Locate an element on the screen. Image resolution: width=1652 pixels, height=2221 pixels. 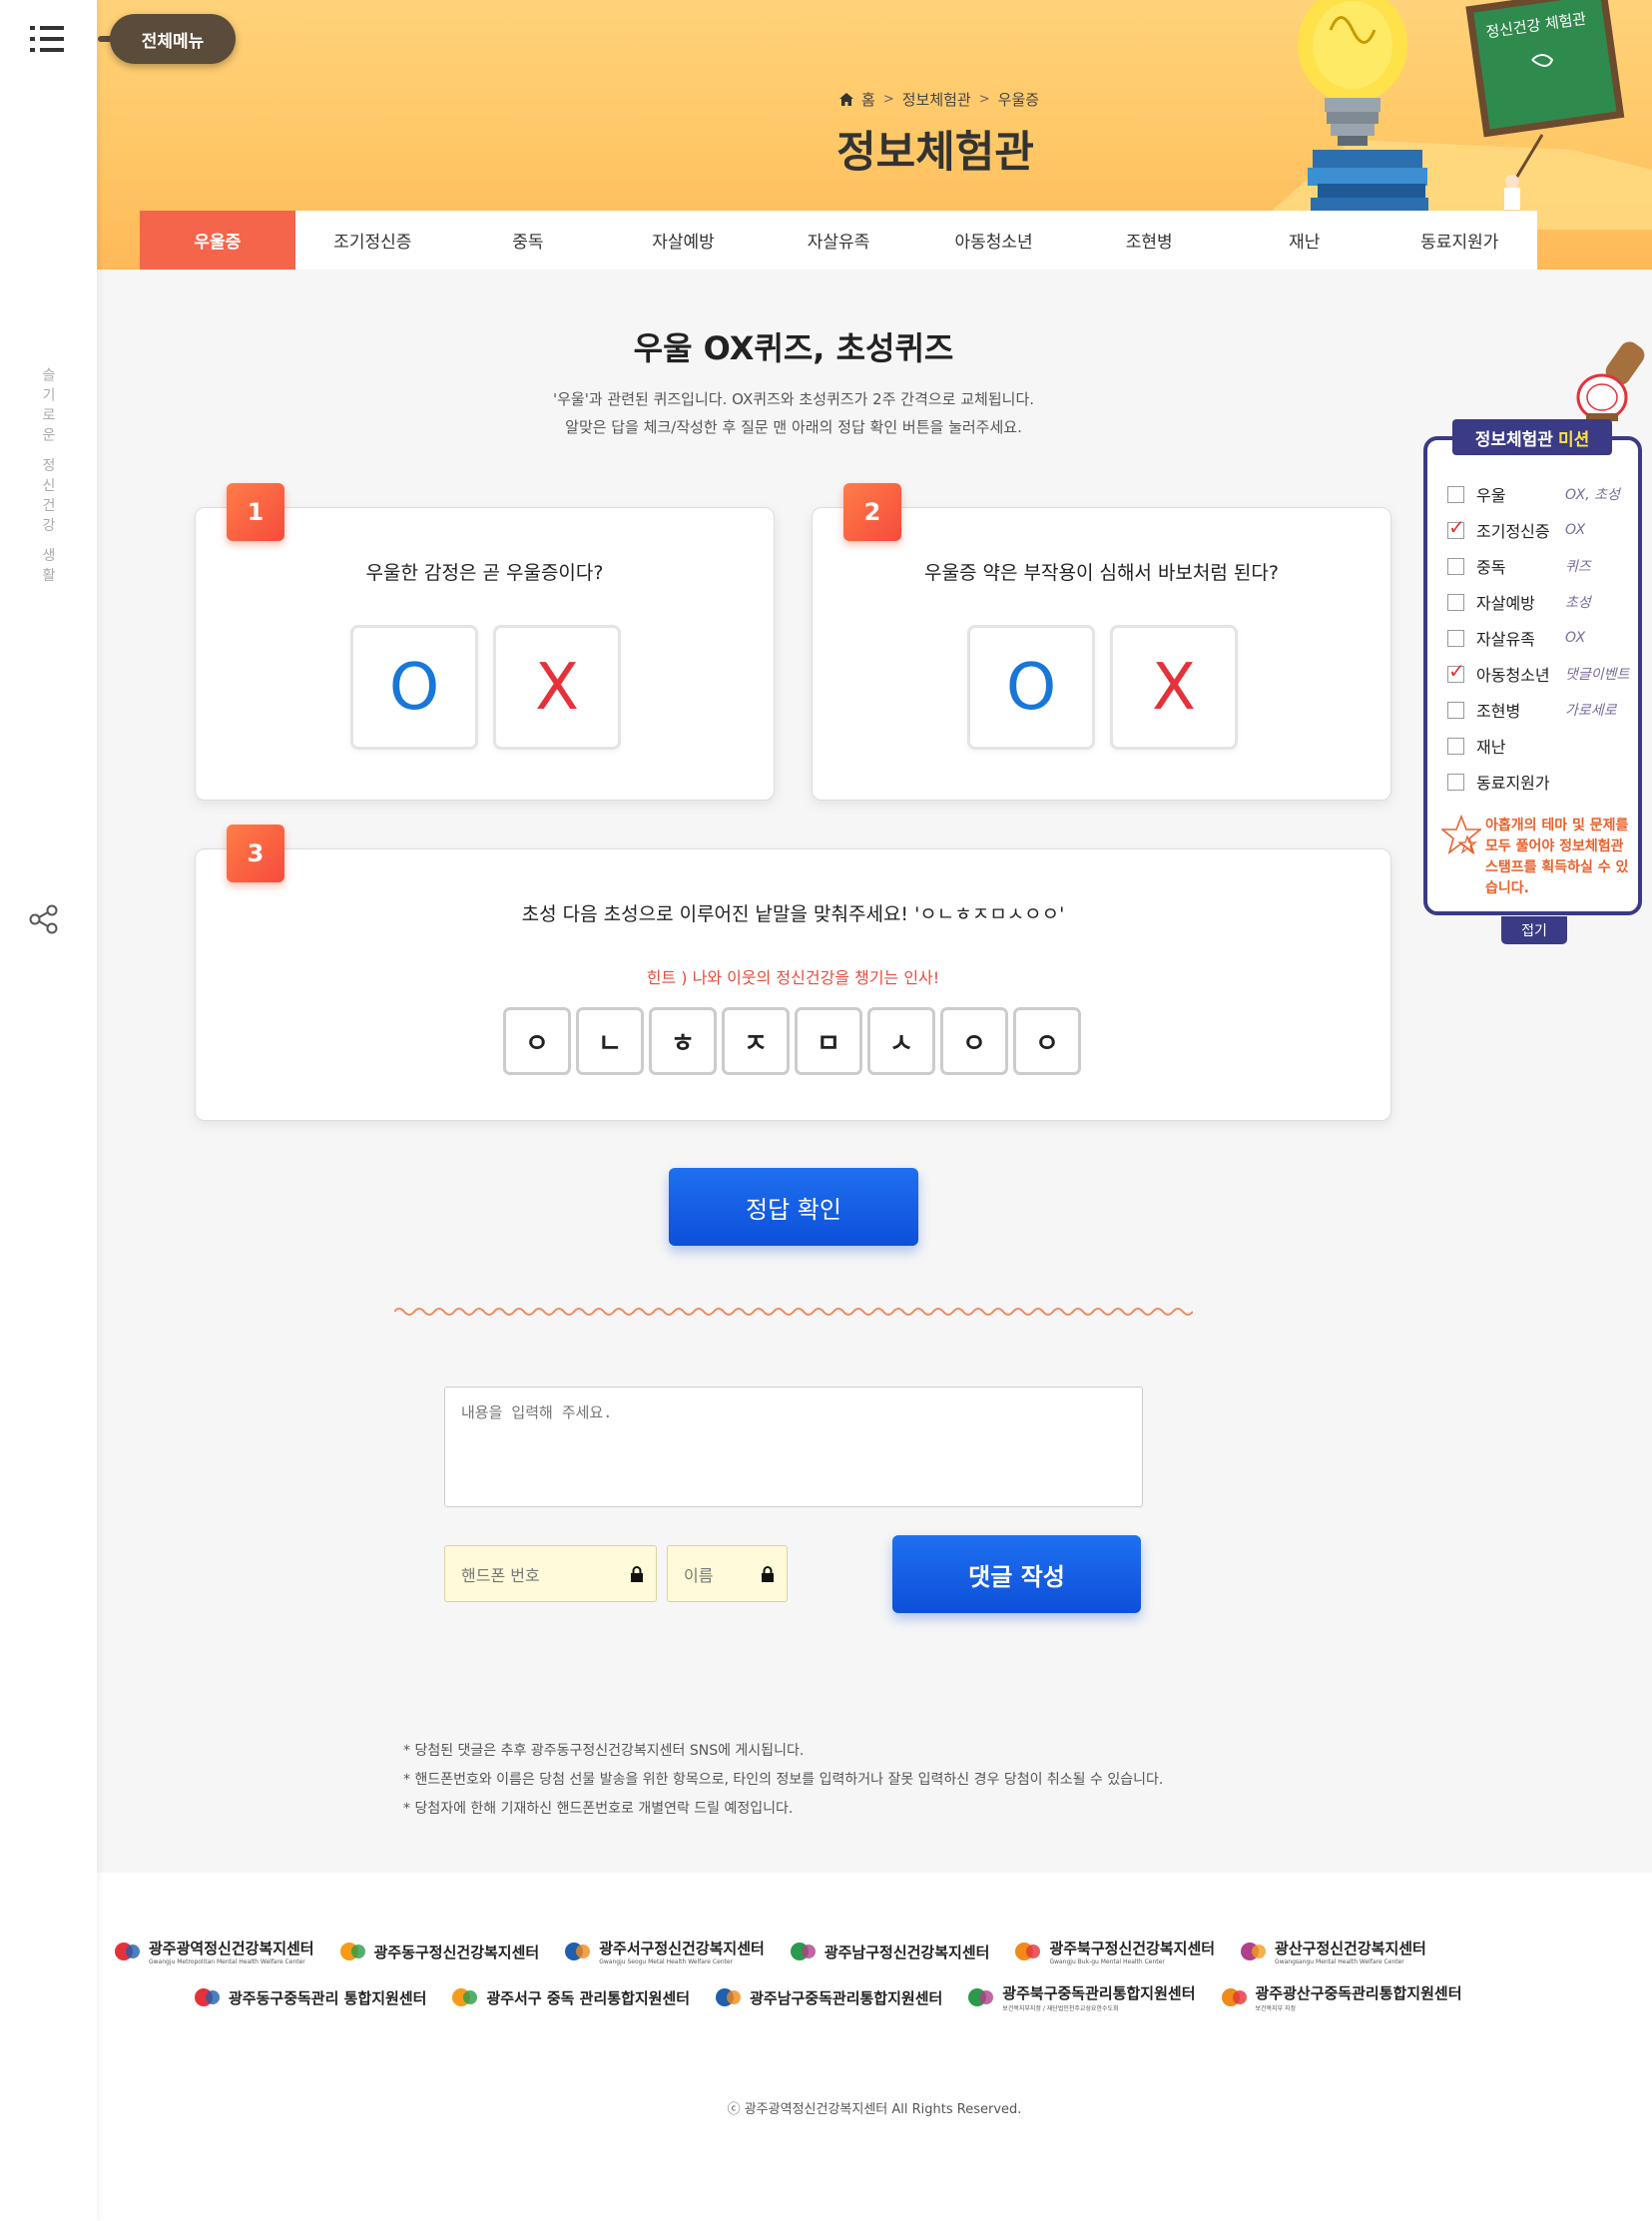
chosung-box: ㅎ is located at coordinates (683, 1041).